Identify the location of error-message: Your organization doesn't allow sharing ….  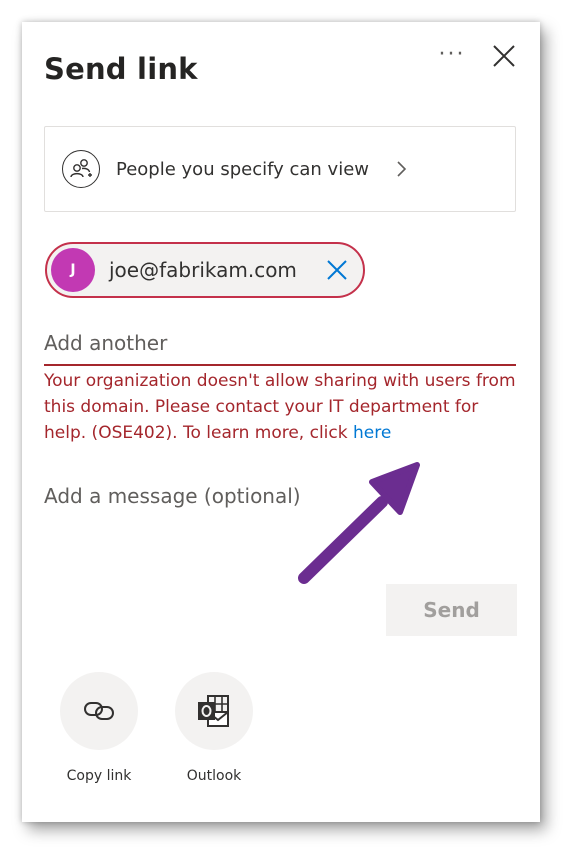
(280, 407).